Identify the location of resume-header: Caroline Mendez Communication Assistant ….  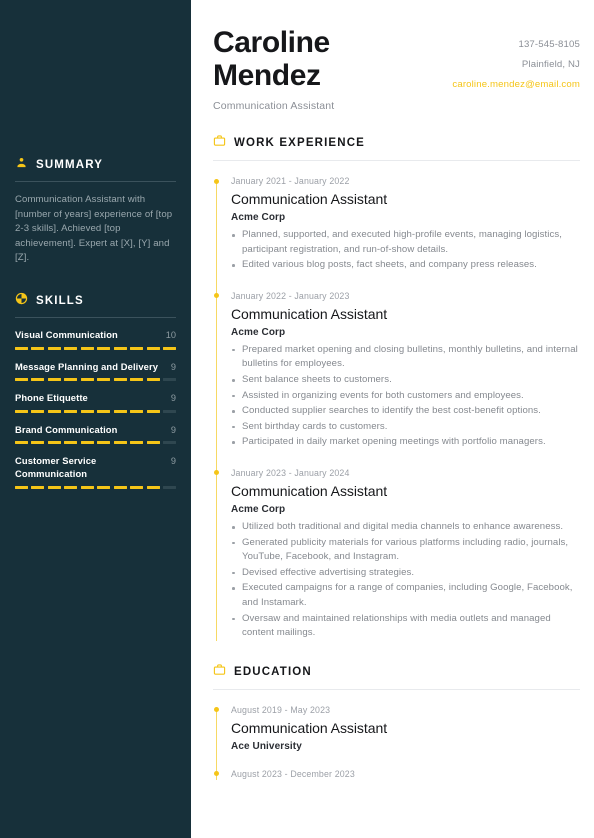
(396, 56).